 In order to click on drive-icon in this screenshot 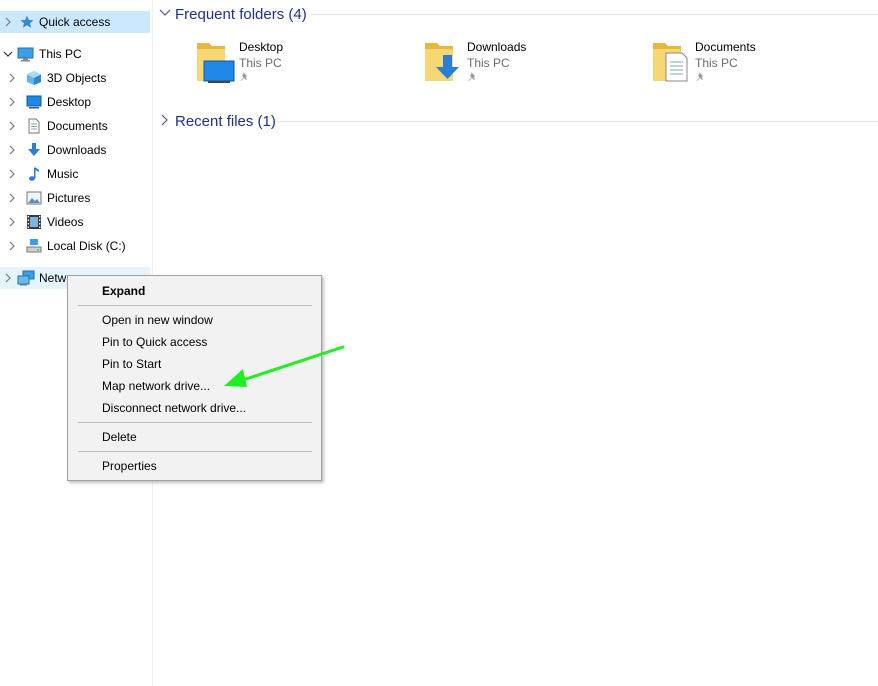, I will do `click(34, 246)`.